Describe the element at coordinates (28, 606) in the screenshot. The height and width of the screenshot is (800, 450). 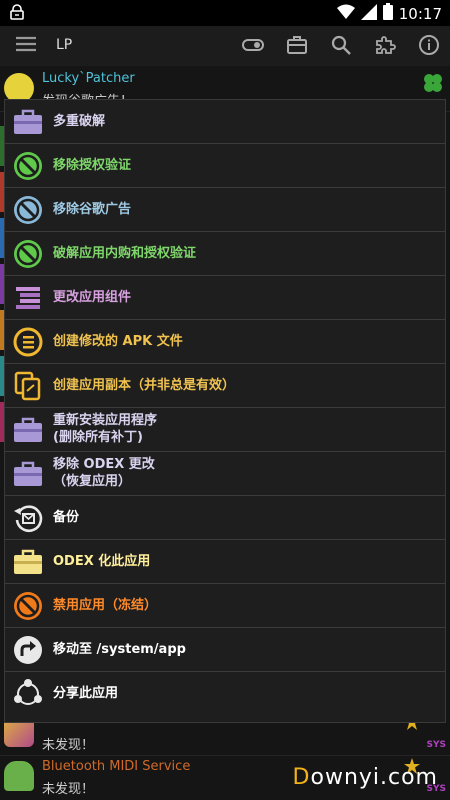
I see `freeze-icon` at that location.